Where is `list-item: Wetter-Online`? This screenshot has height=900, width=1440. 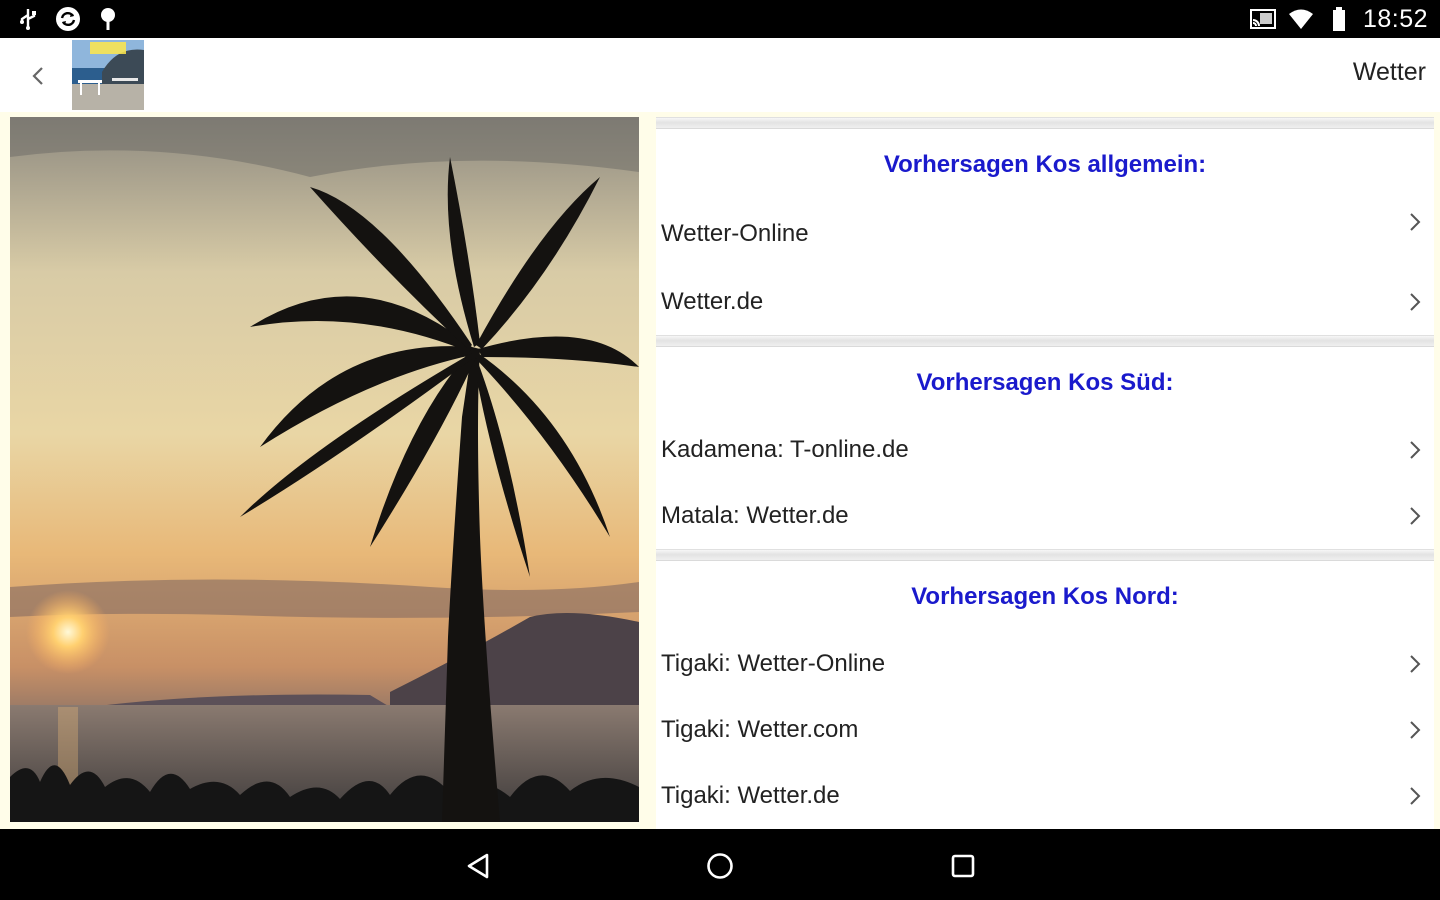 list-item: Wetter-Online is located at coordinates (1045, 234).